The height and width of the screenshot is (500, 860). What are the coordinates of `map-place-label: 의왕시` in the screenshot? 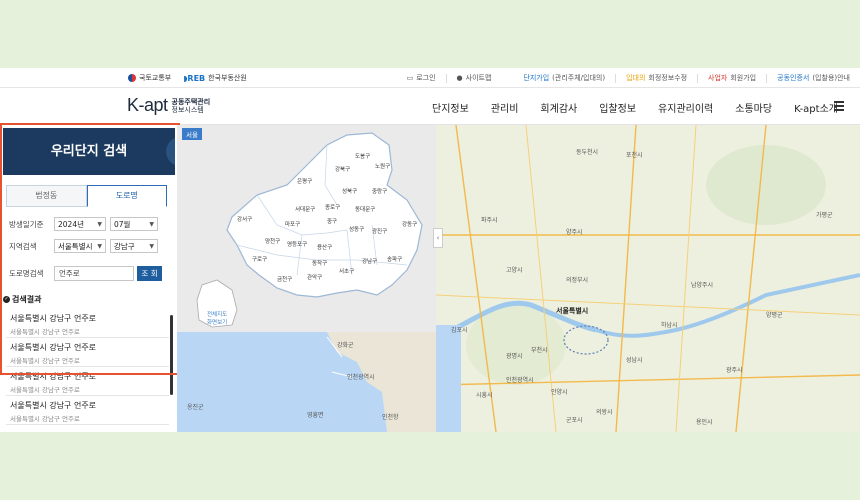 It's located at (604, 412).